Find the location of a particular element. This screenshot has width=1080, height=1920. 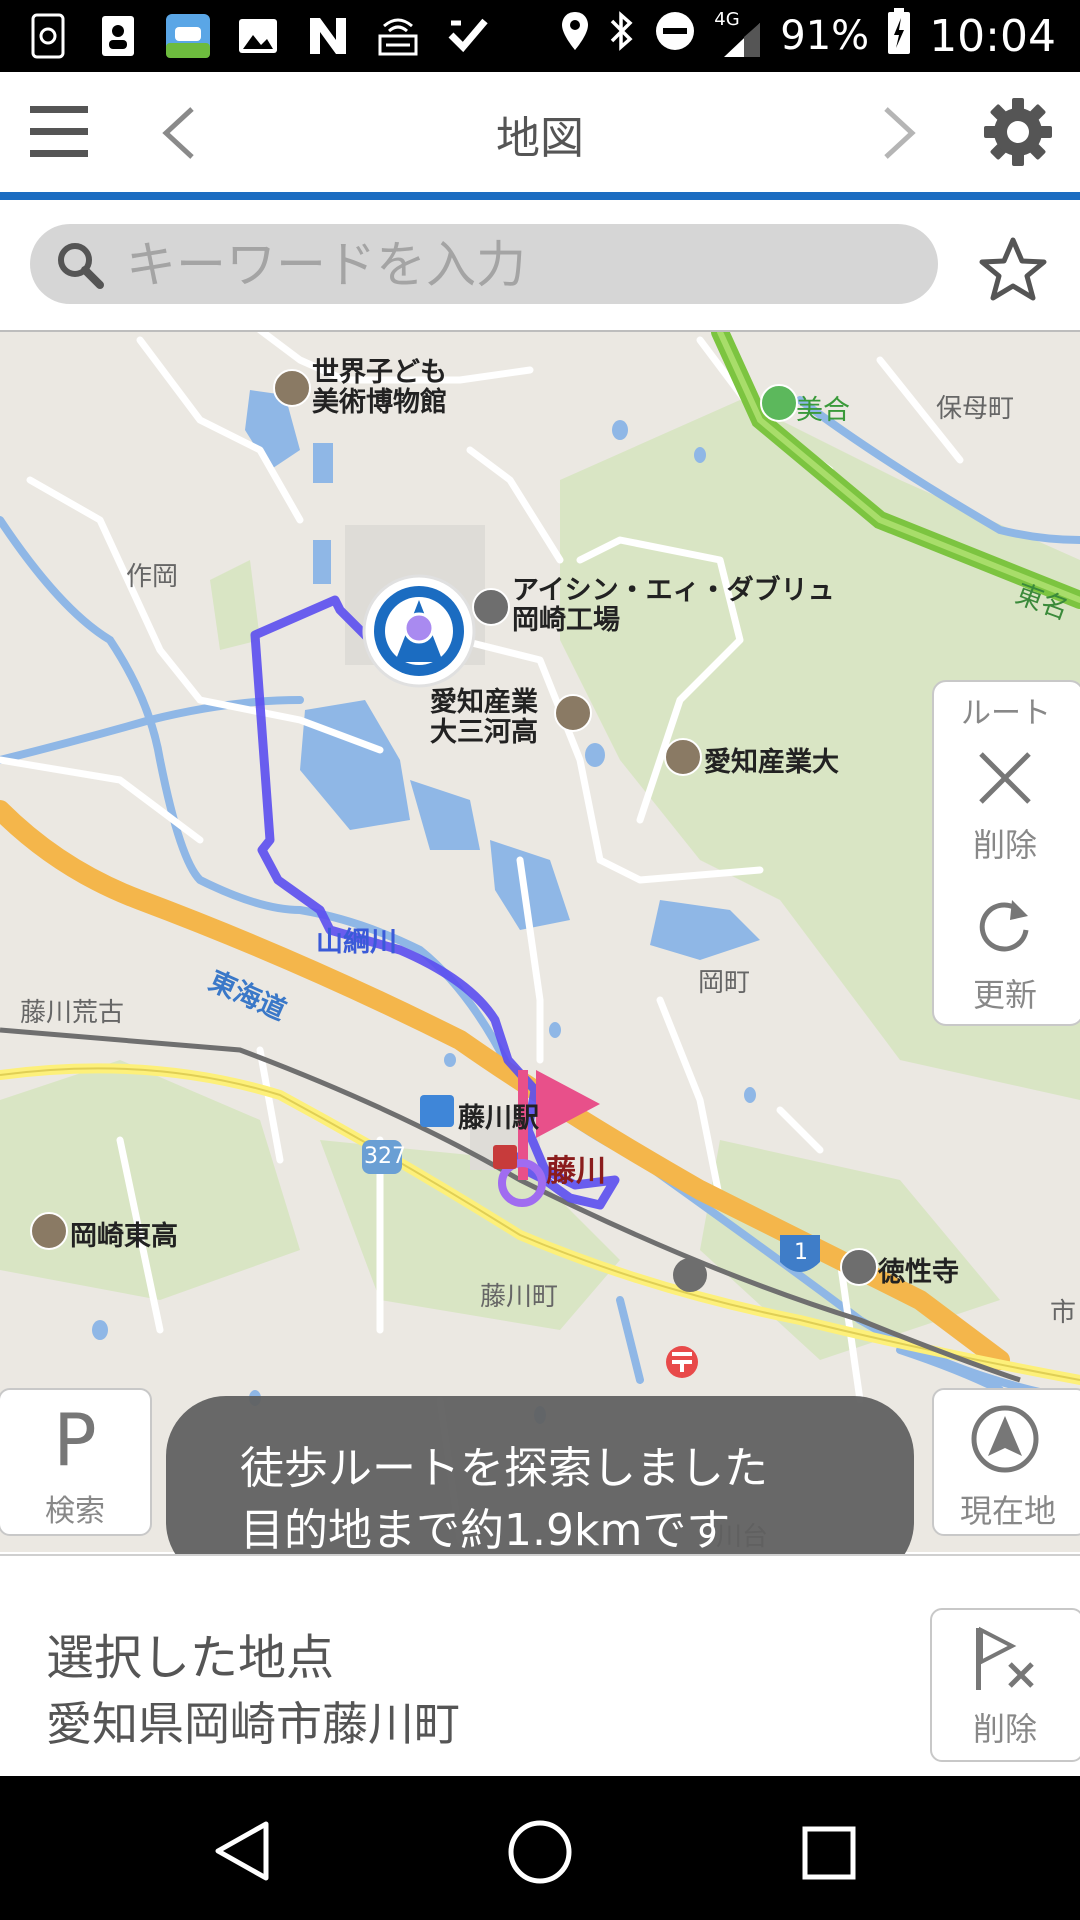

notification-icons is located at coordinates (258, 36).